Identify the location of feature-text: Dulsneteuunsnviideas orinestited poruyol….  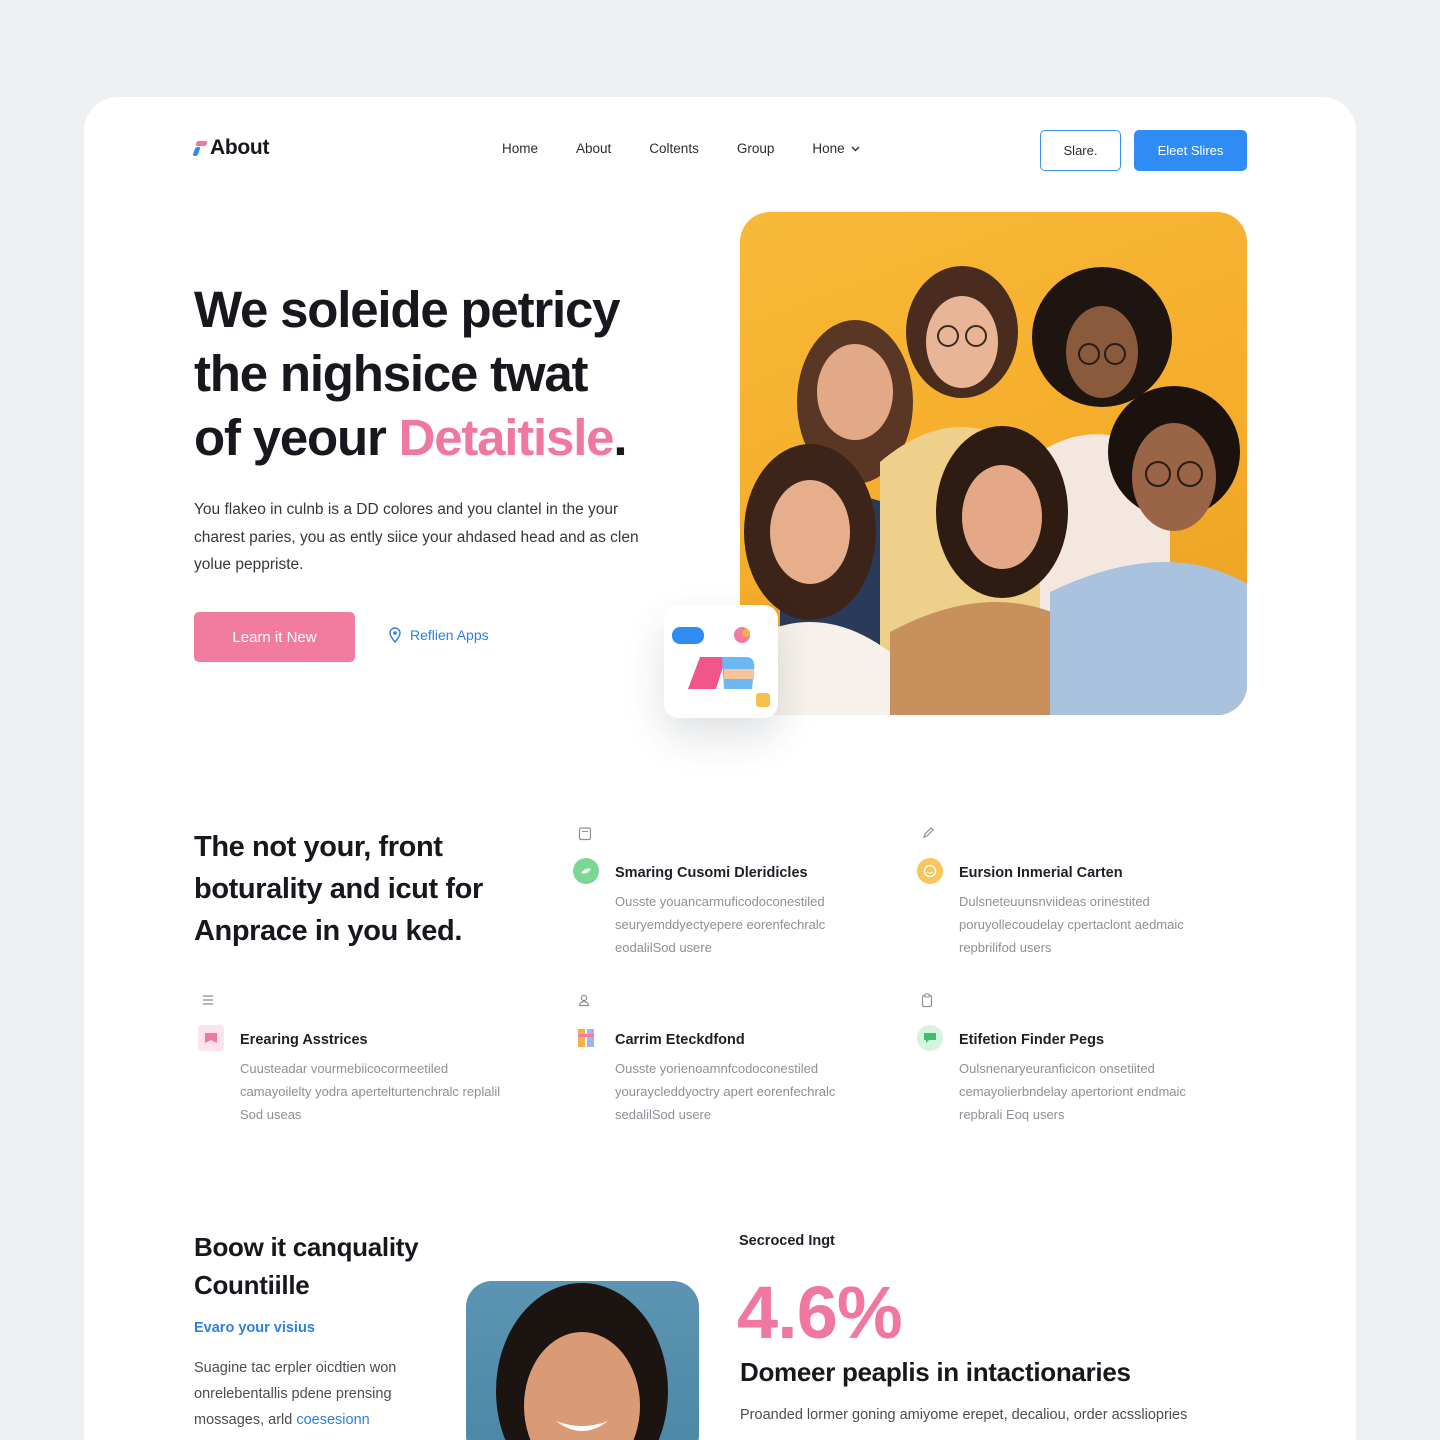
(1071, 924).